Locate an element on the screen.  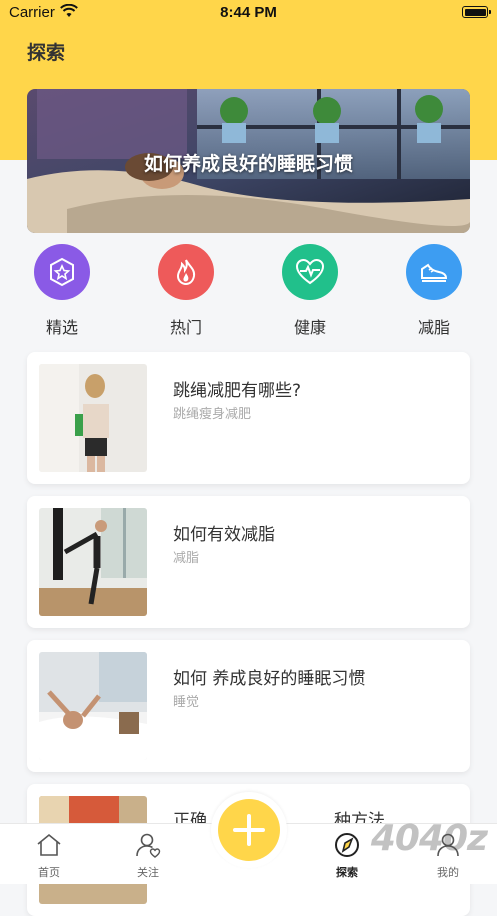
plus-icon is located at coordinates (249, 830).